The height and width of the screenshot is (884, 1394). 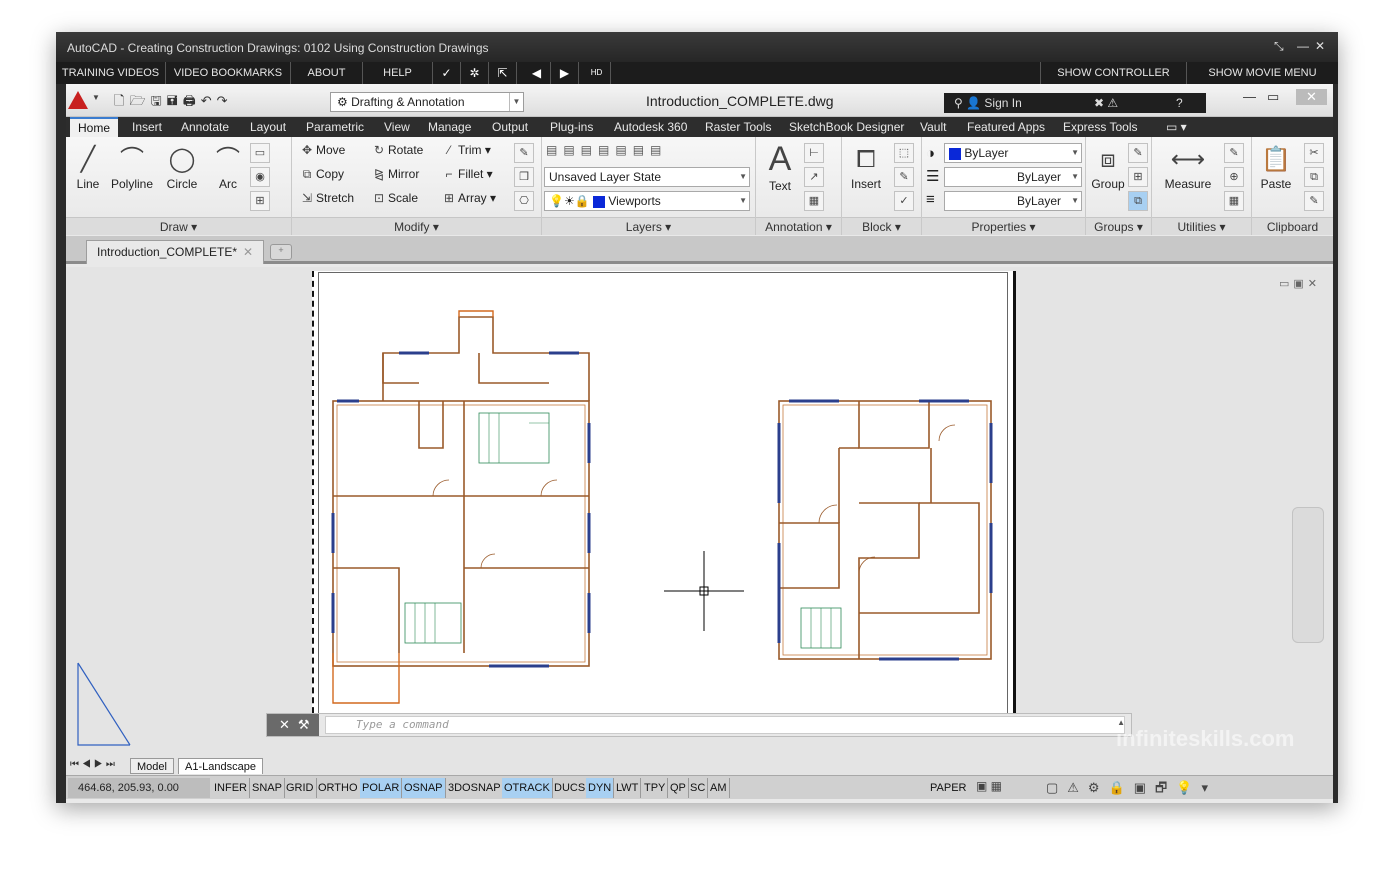 What do you see at coordinates (1234, 201) in the screenshot?
I see `calculator-icon: ▦` at bounding box center [1234, 201].